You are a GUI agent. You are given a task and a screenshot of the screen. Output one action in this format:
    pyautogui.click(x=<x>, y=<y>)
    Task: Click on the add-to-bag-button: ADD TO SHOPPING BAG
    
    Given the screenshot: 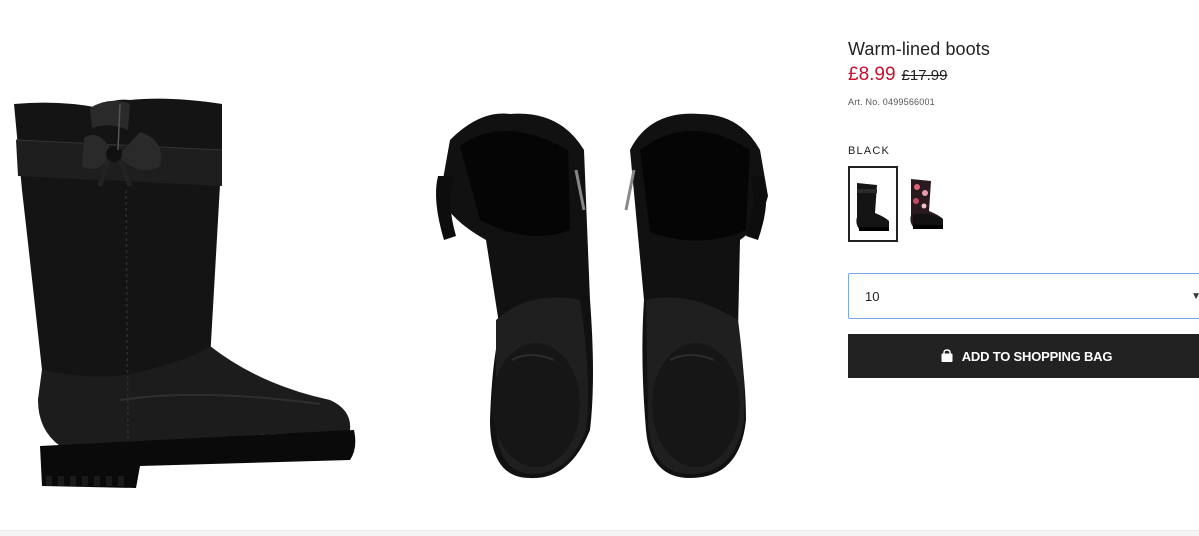 What is the action you would take?
    pyautogui.click(x=1023, y=356)
    